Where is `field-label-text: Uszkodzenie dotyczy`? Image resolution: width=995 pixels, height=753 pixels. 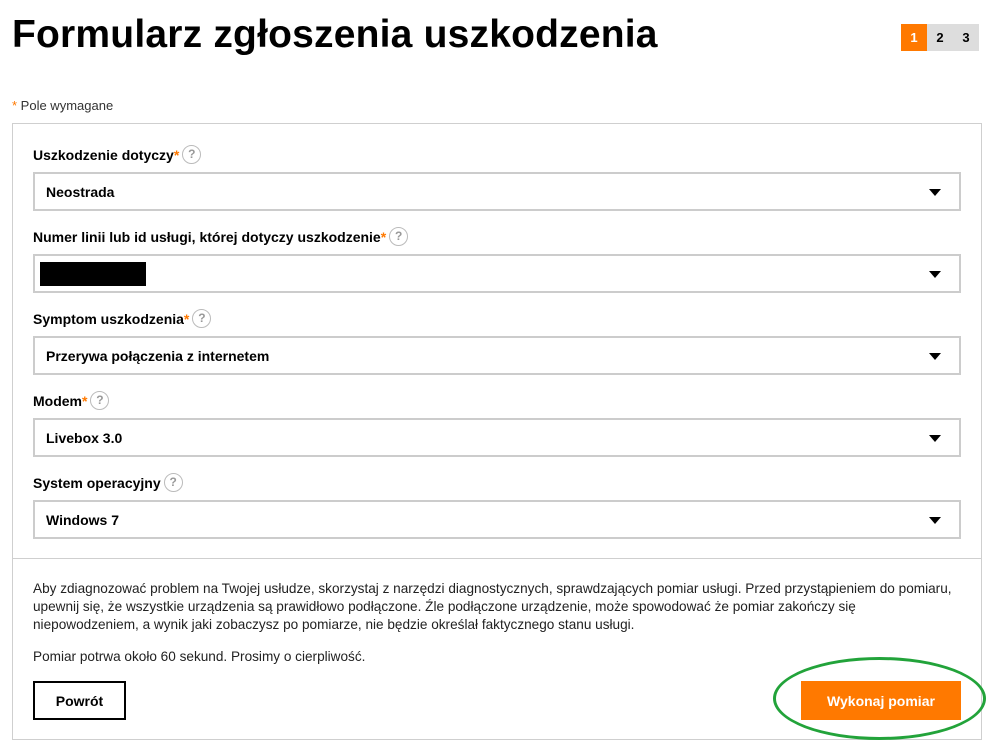 field-label-text: Uszkodzenie dotyczy is located at coordinates (103, 154).